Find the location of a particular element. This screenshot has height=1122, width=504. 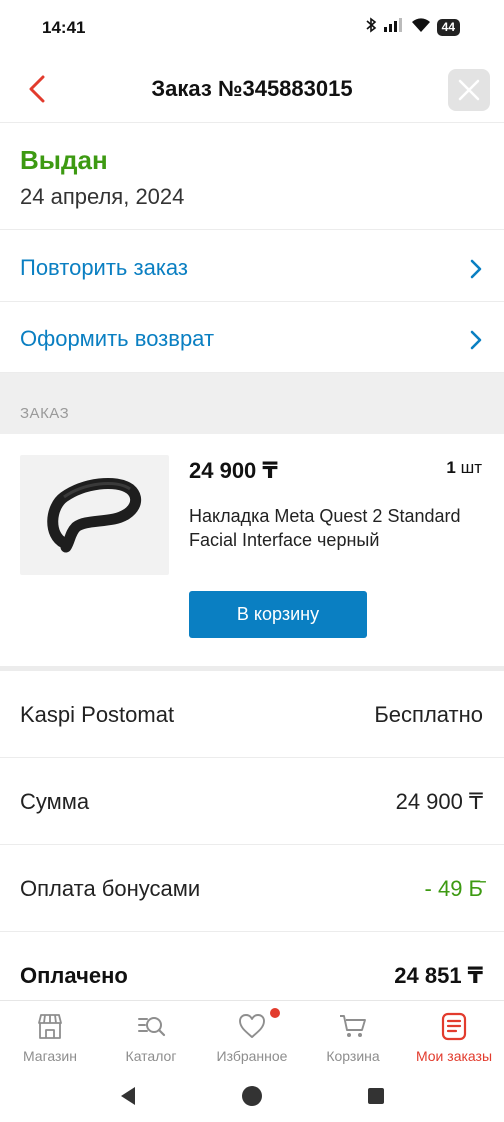

return-order-row: Оформить возврат is located at coordinates (252, 337).